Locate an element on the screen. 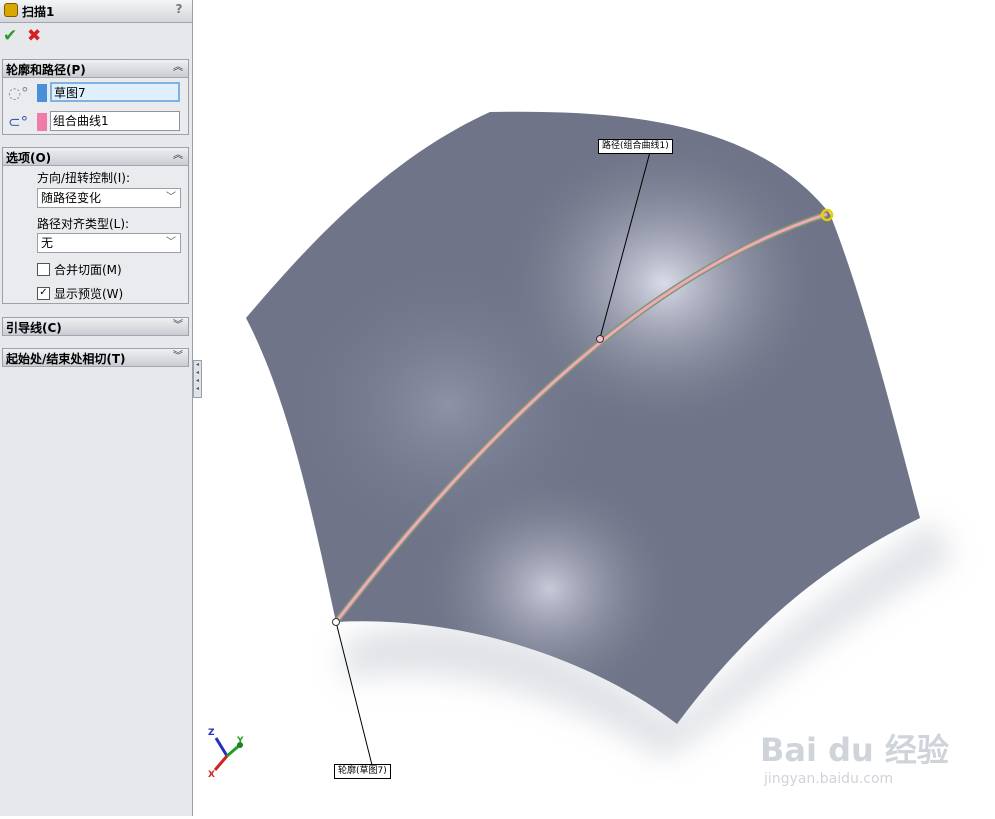  feature-titlebar: 扫描1 ? is located at coordinates (96, 11).